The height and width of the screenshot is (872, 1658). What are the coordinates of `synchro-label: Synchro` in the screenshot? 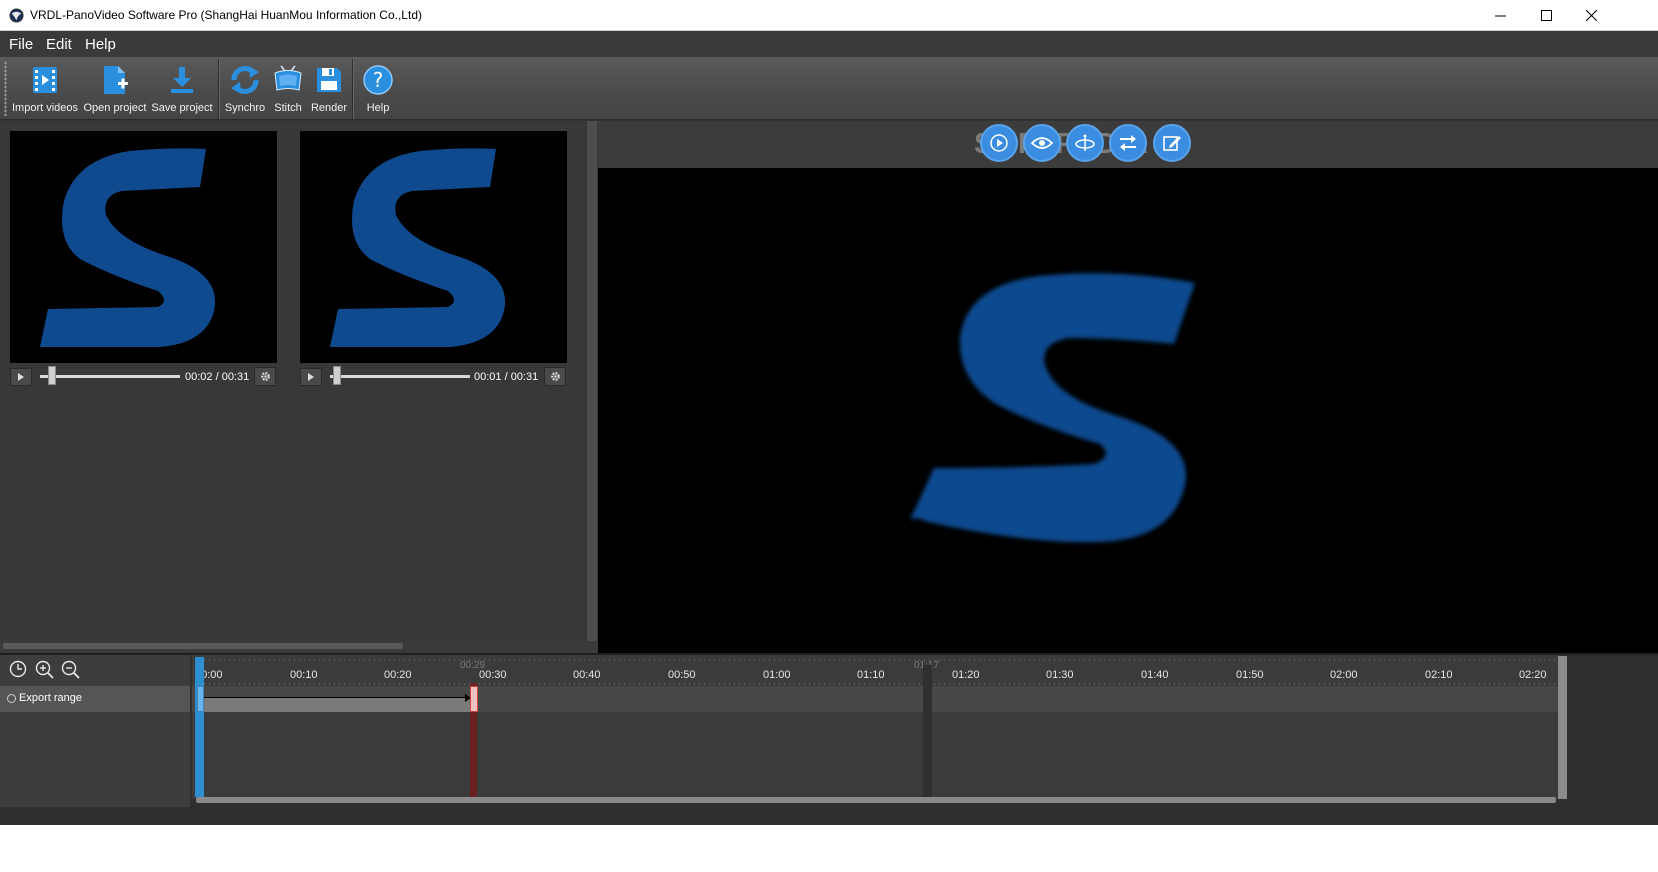 It's located at (245, 108).